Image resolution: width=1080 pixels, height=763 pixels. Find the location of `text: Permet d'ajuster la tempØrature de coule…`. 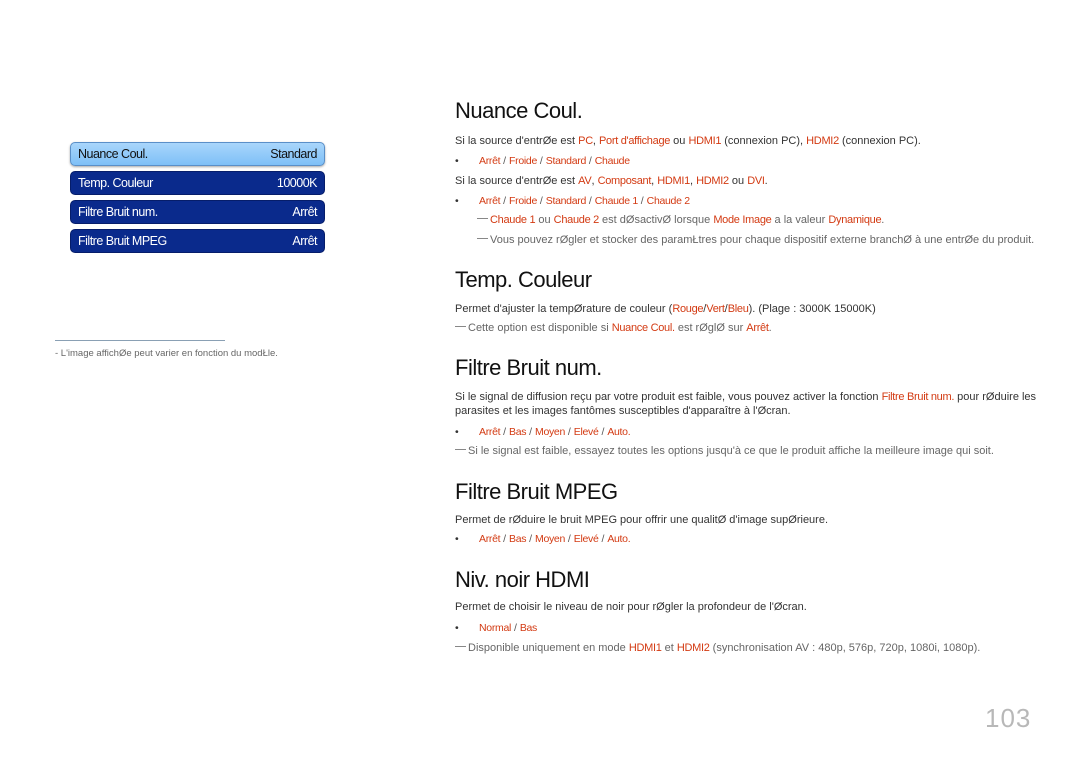

text: Permet d'ajuster la tempØrature de coule… is located at coordinates (564, 309).